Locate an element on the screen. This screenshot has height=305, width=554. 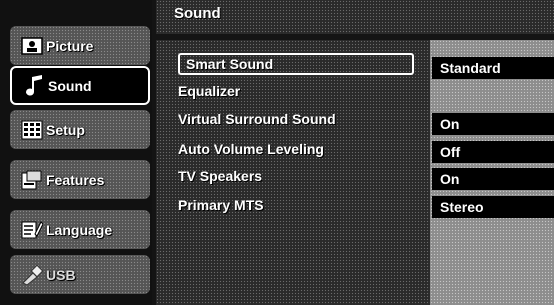
menu-item-label: Equalizer is located at coordinates (209, 91).